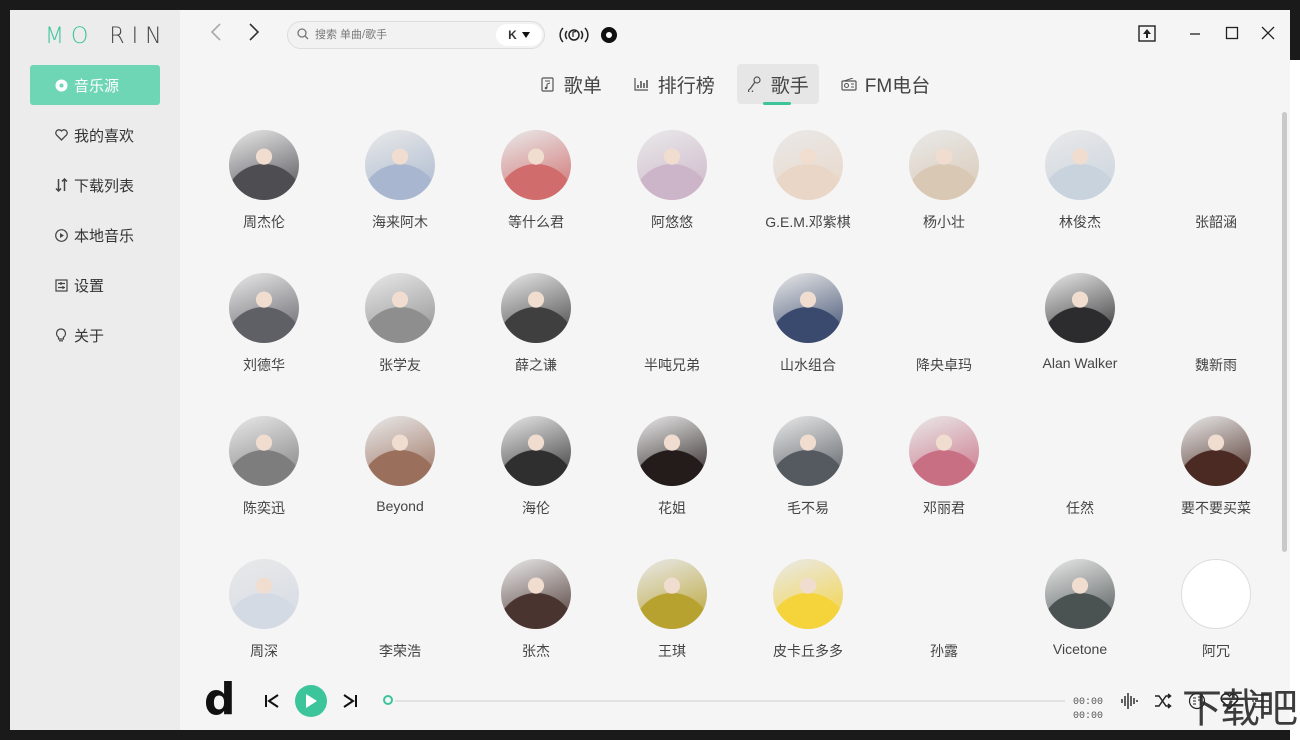 The width and height of the screenshot is (1300, 740). Describe the element at coordinates (104, 186) in the screenshot. I see `sidebar-item-label: 下载列表` at that location.